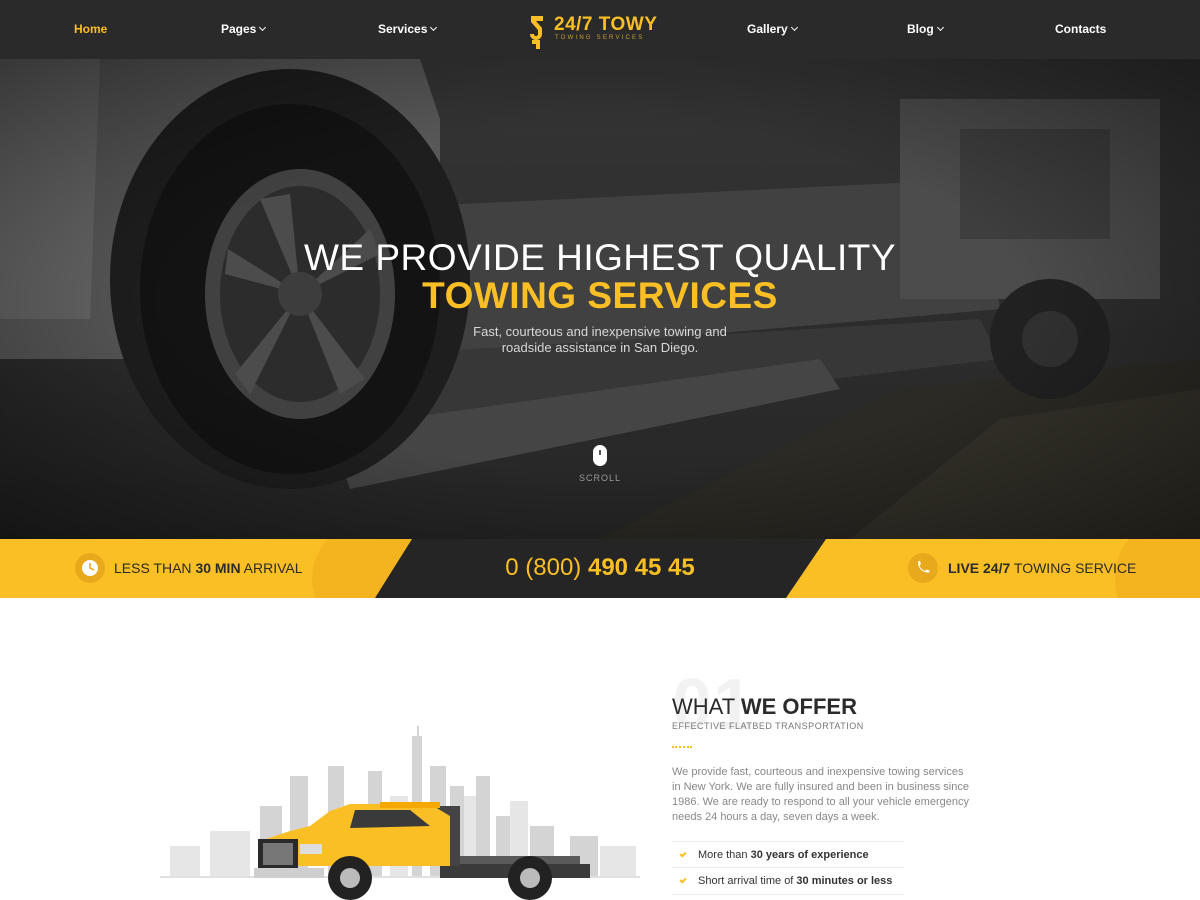 The width and height of the screenshot is (1200, 900). What do you see at coordinates (682, 747) in the screenshot?
I see `title-divider` at bounding box center [682, 747].